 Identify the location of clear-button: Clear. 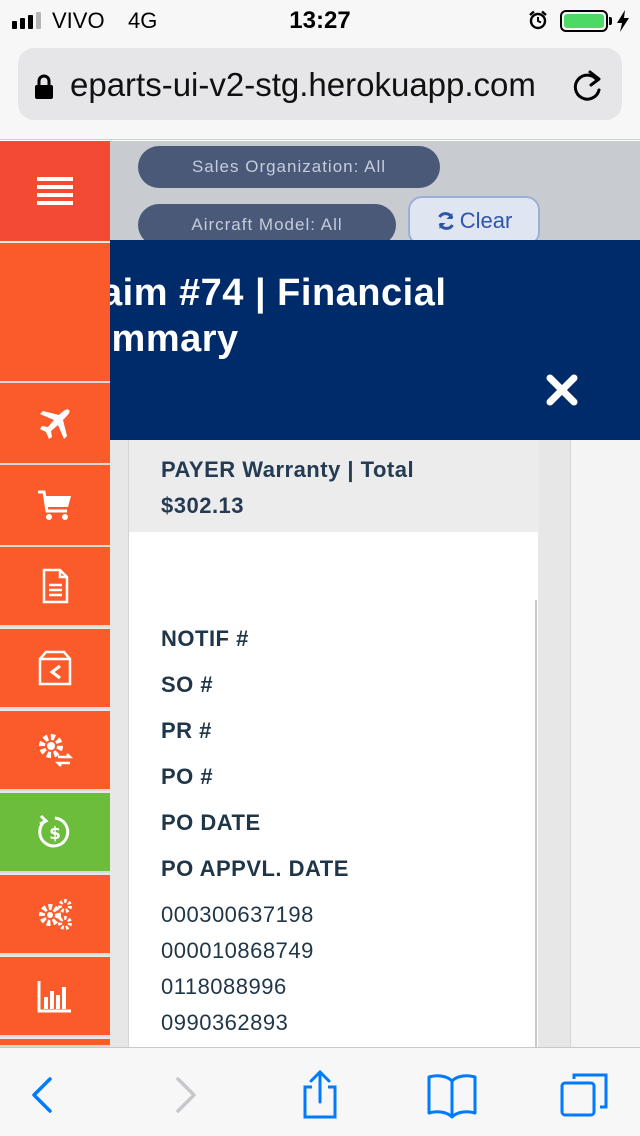
(474, 221).